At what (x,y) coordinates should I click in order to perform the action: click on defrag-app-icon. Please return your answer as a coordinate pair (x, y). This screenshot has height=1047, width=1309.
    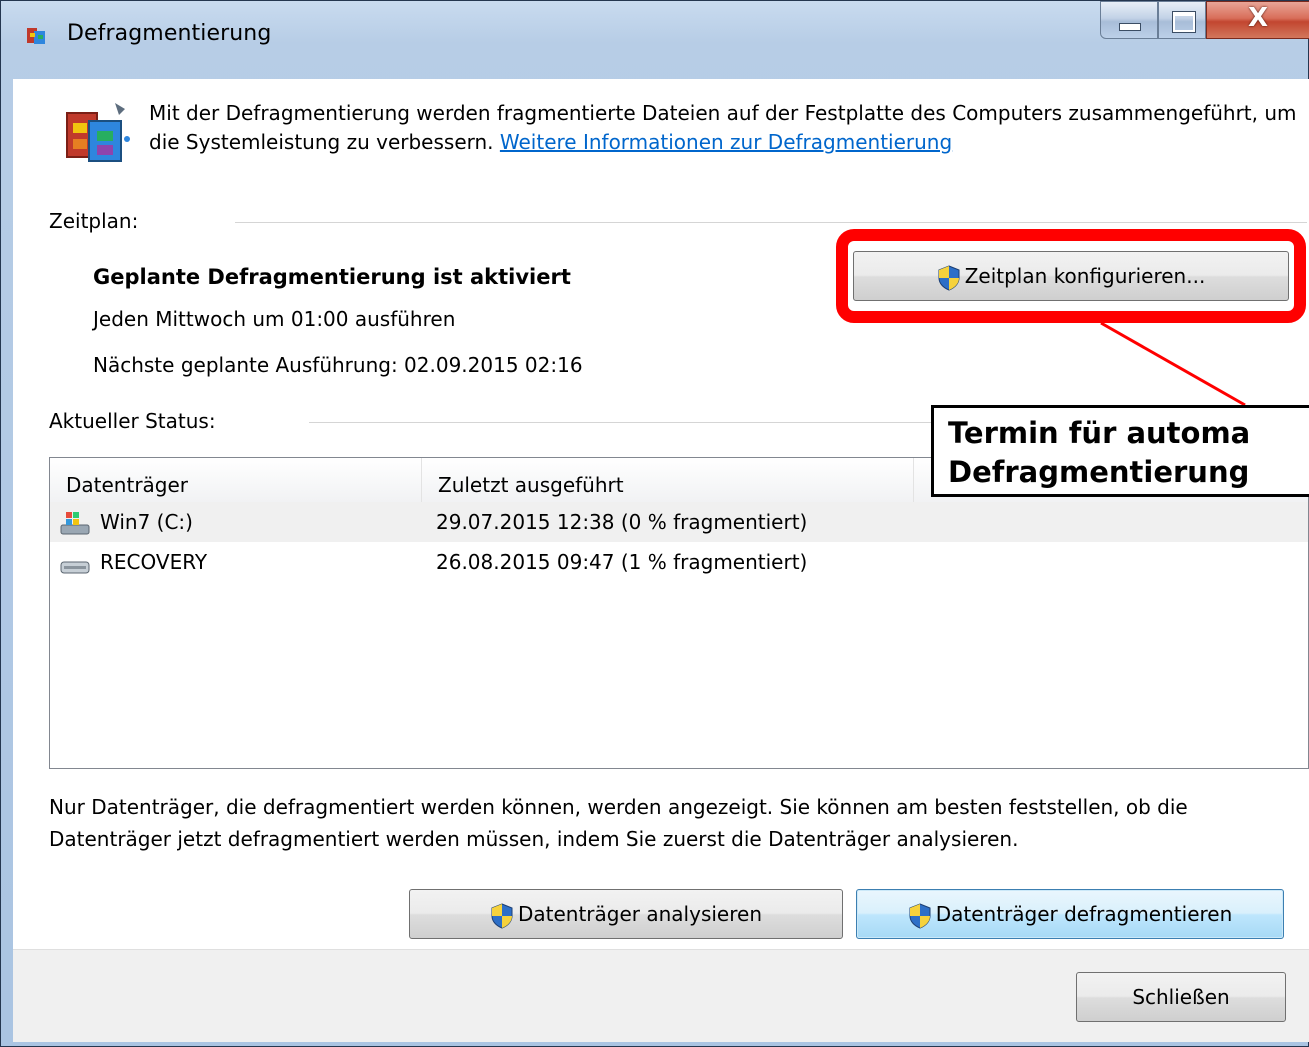
    Looking at the image, I should click on (36, 36).